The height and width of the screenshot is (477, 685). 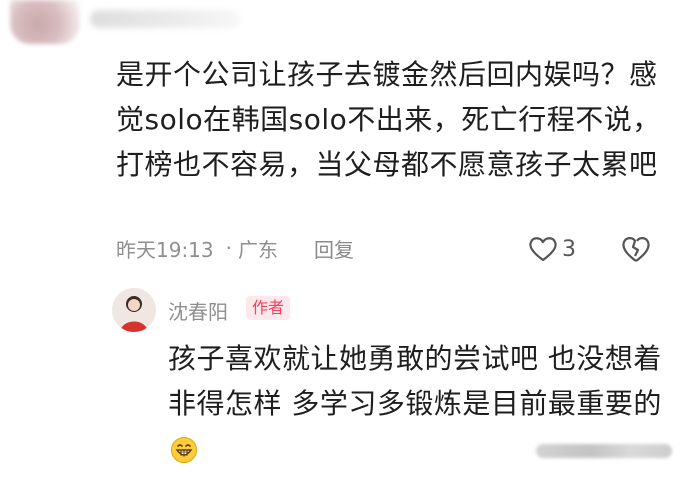 I want to click on dislike-button, so click(x=636, y=251).